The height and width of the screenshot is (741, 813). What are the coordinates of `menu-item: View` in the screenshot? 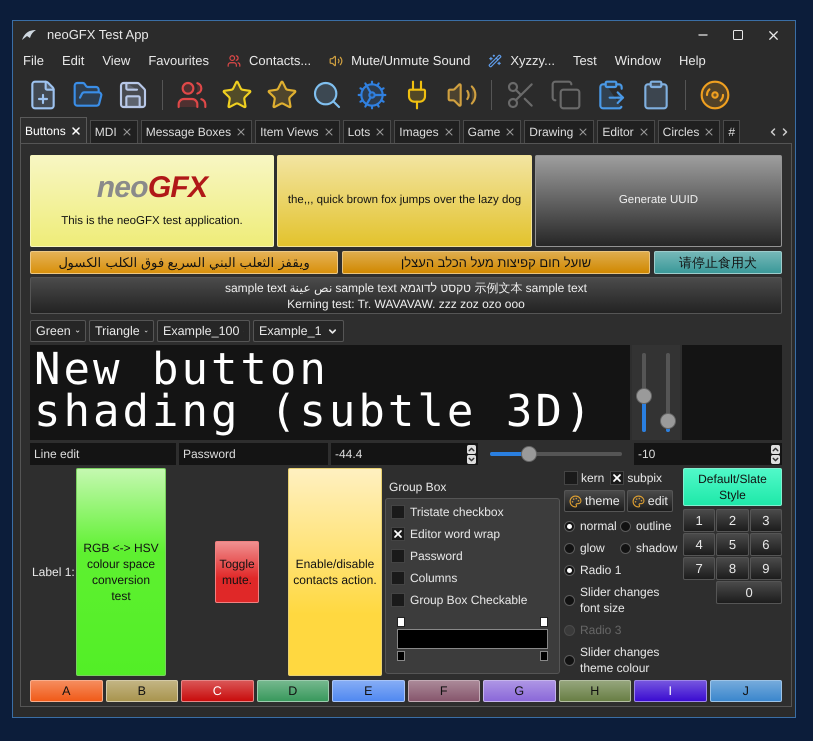 It's located at (116, 61).